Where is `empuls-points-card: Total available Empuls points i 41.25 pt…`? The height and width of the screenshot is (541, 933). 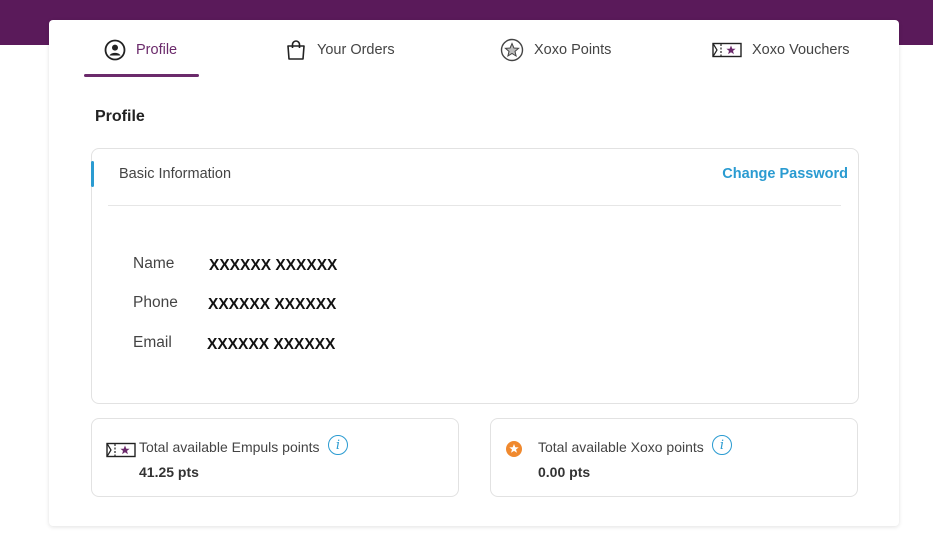
empuls-points-card: Total available Empuls points i 41.25 pt… is located at coordinates (275, 457).